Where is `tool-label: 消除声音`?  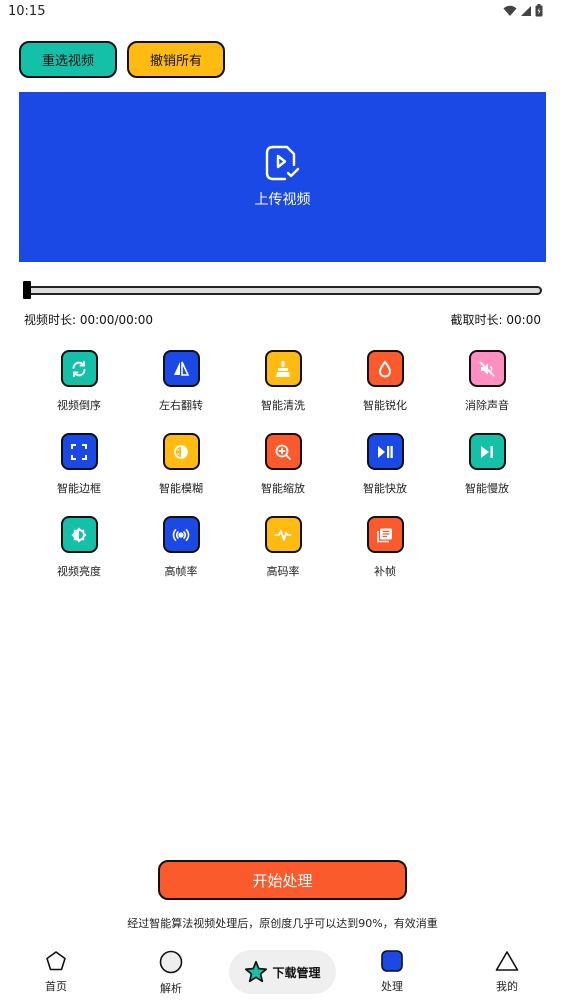 tool-label: 消除声音 is located at coordinates (487, 405).